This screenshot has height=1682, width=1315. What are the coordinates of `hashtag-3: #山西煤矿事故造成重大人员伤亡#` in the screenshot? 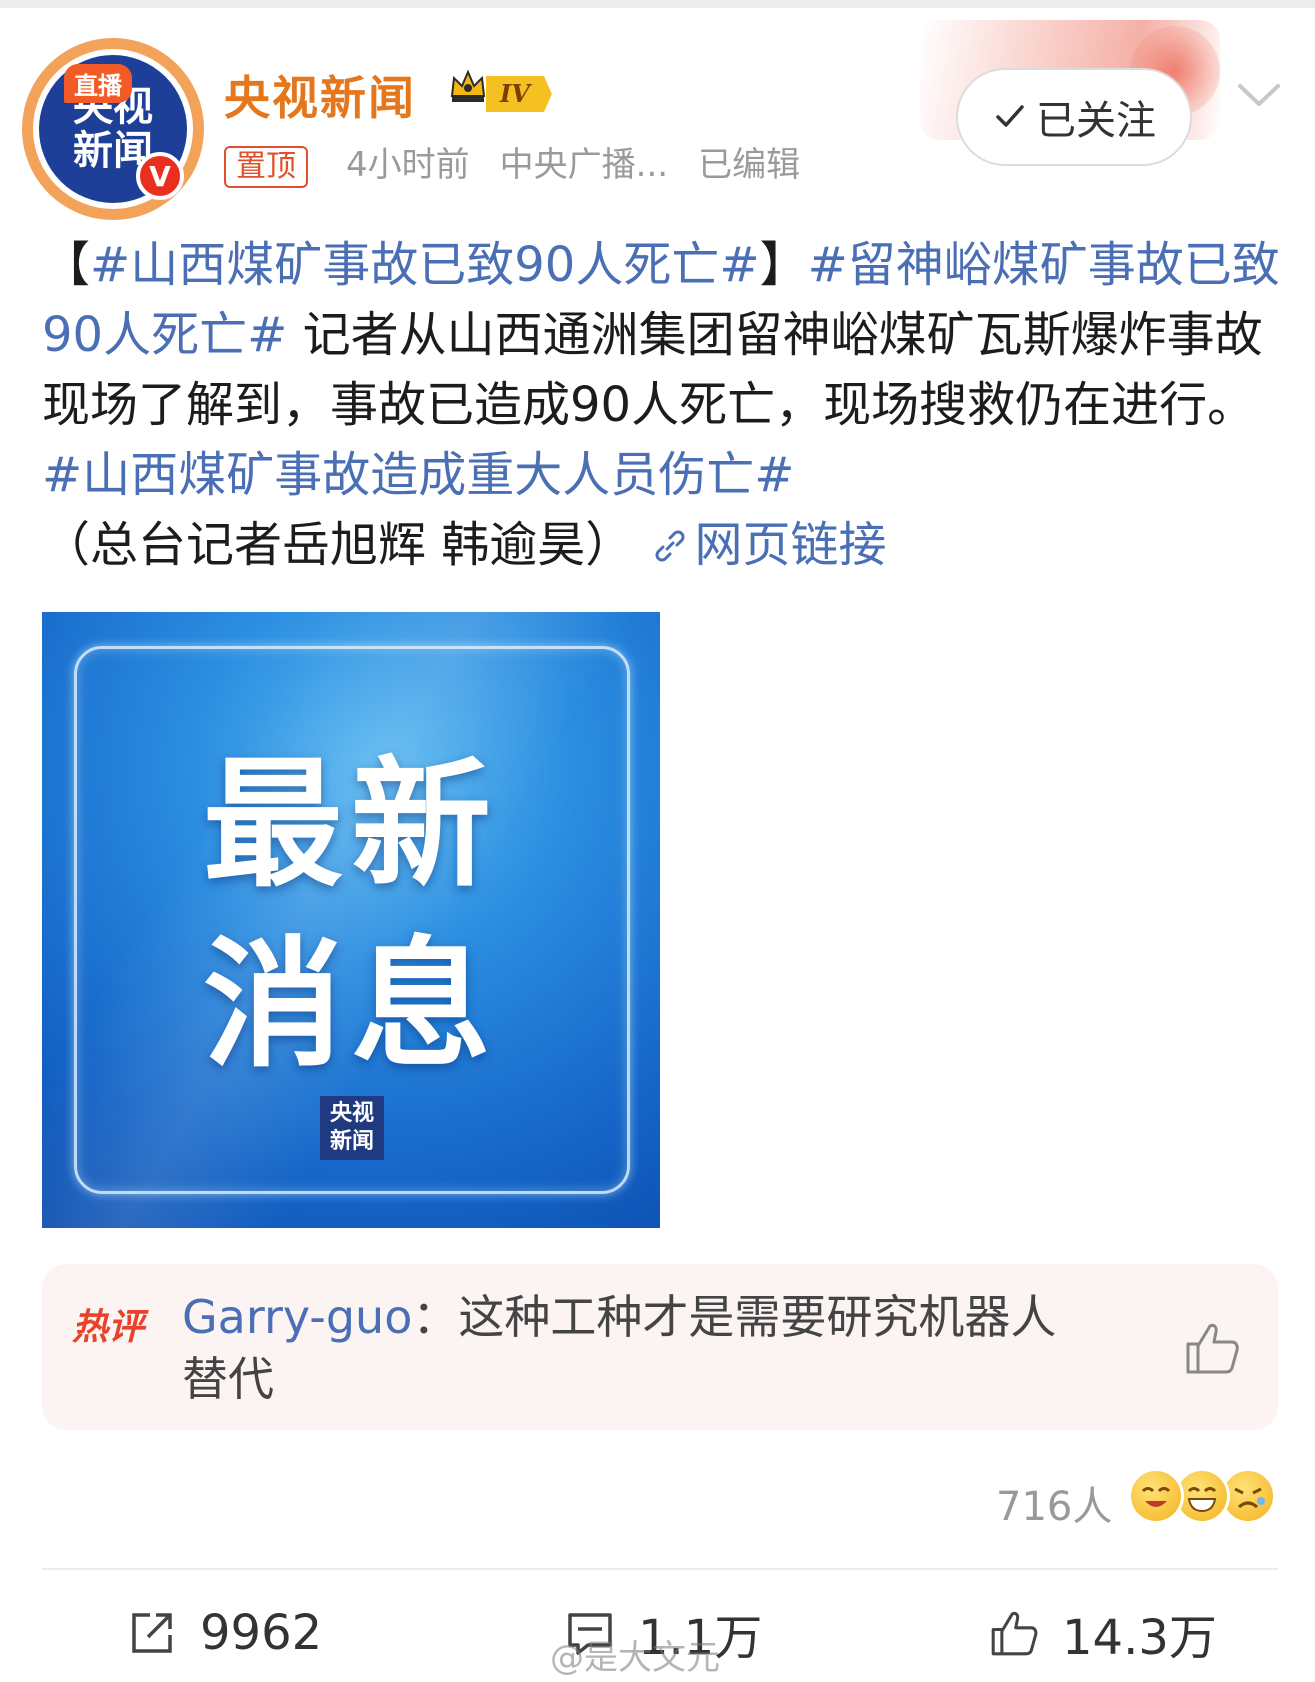 It's located at (418, 475).